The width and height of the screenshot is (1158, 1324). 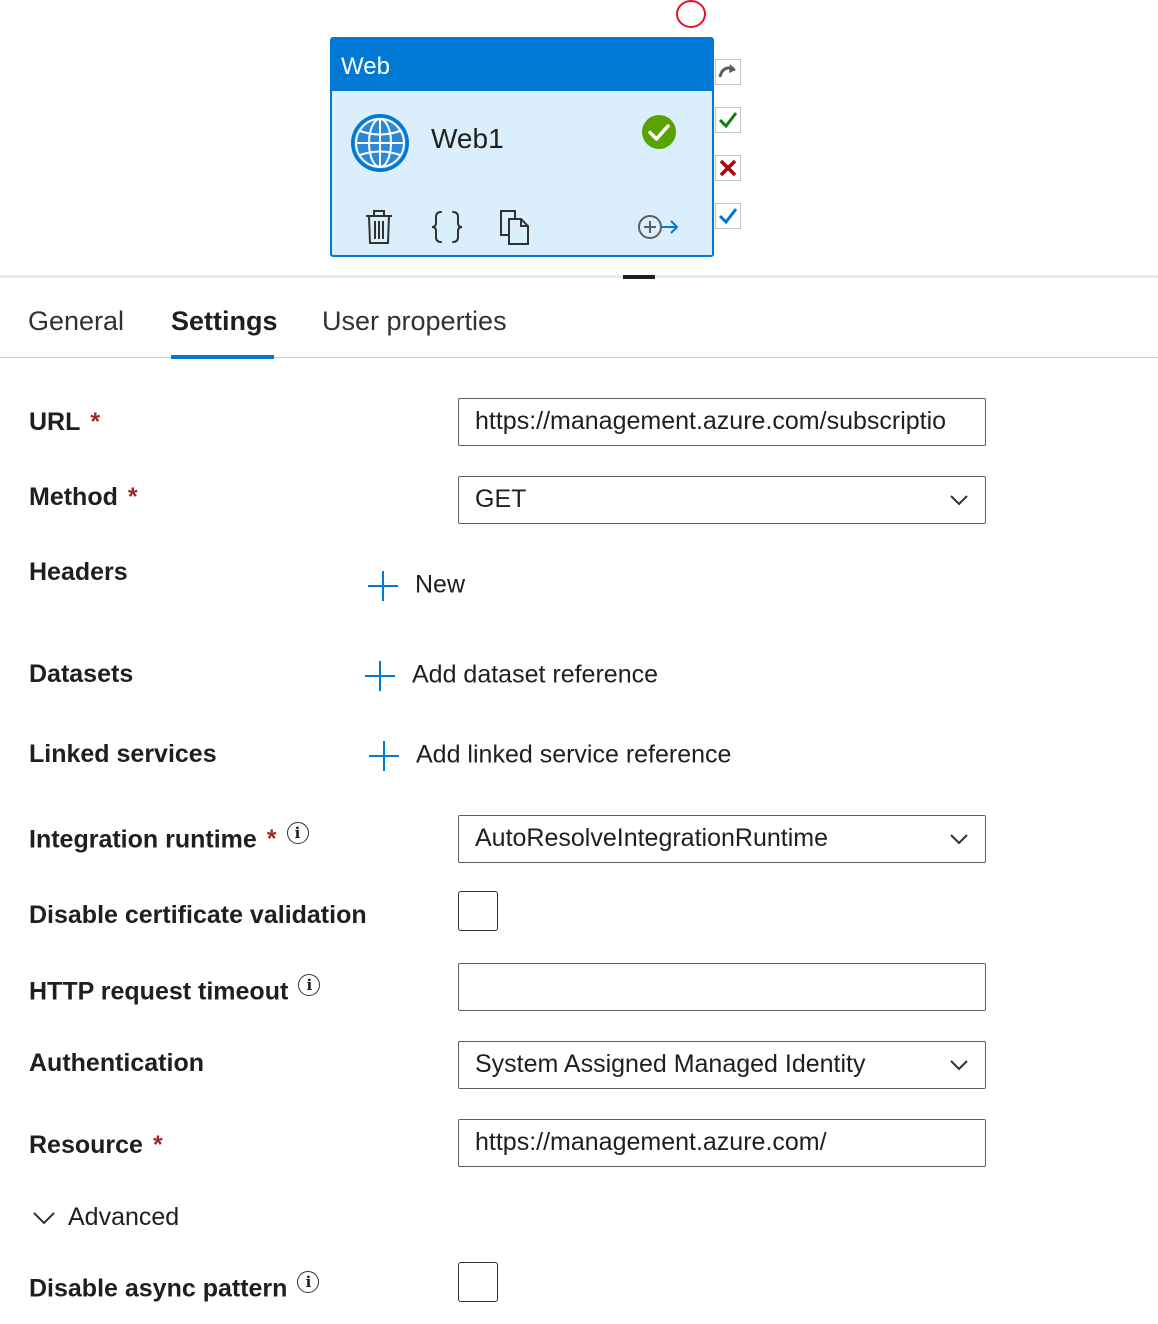 What do you see at coordinates (478, 911) in the screenshot?
I see `disable-certificate-validation-checkbox` at bounding box center [478, 911].